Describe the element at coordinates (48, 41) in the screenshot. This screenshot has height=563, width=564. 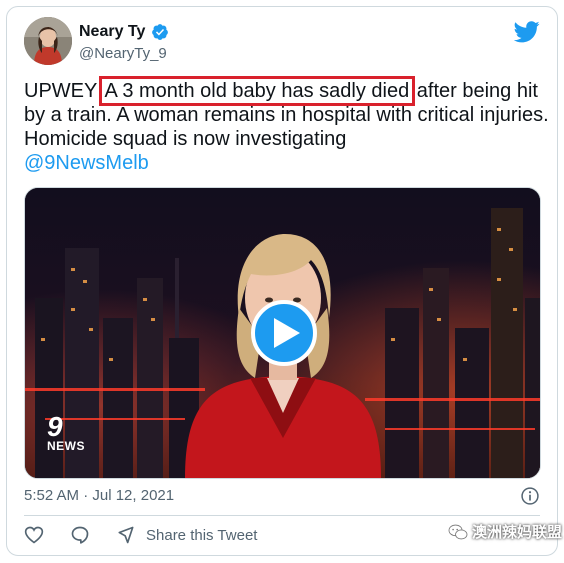
I see `avatar` at that location.